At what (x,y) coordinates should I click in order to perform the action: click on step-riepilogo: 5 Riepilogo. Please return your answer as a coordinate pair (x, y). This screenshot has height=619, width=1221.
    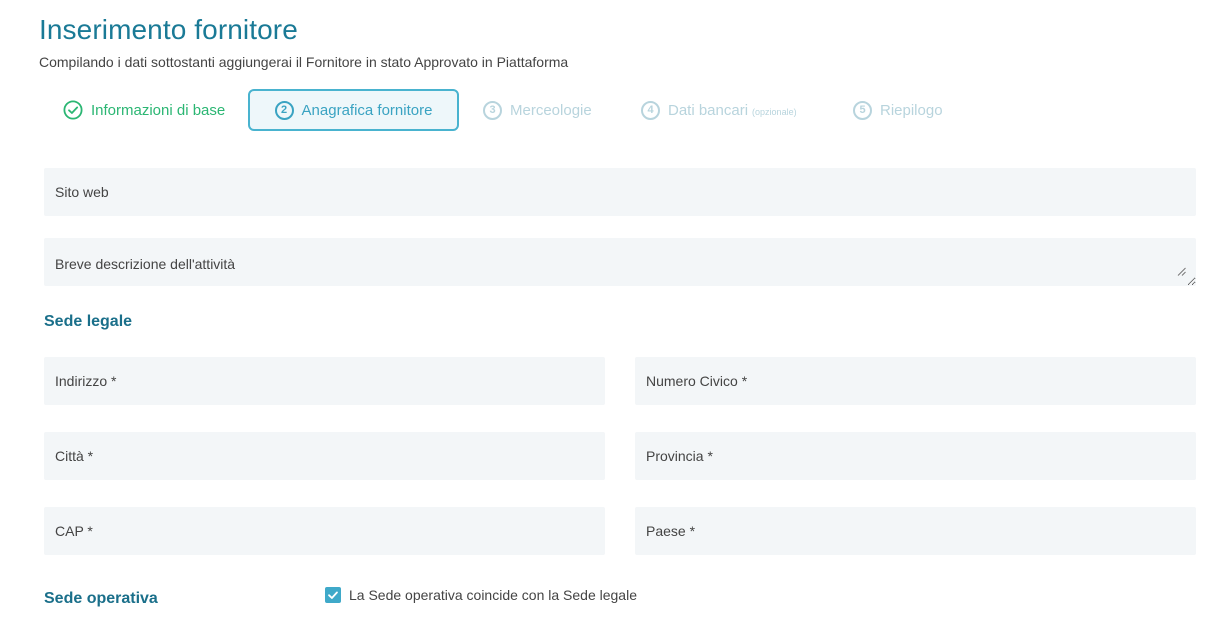
    Looking at the image, I should click on (898, 110).